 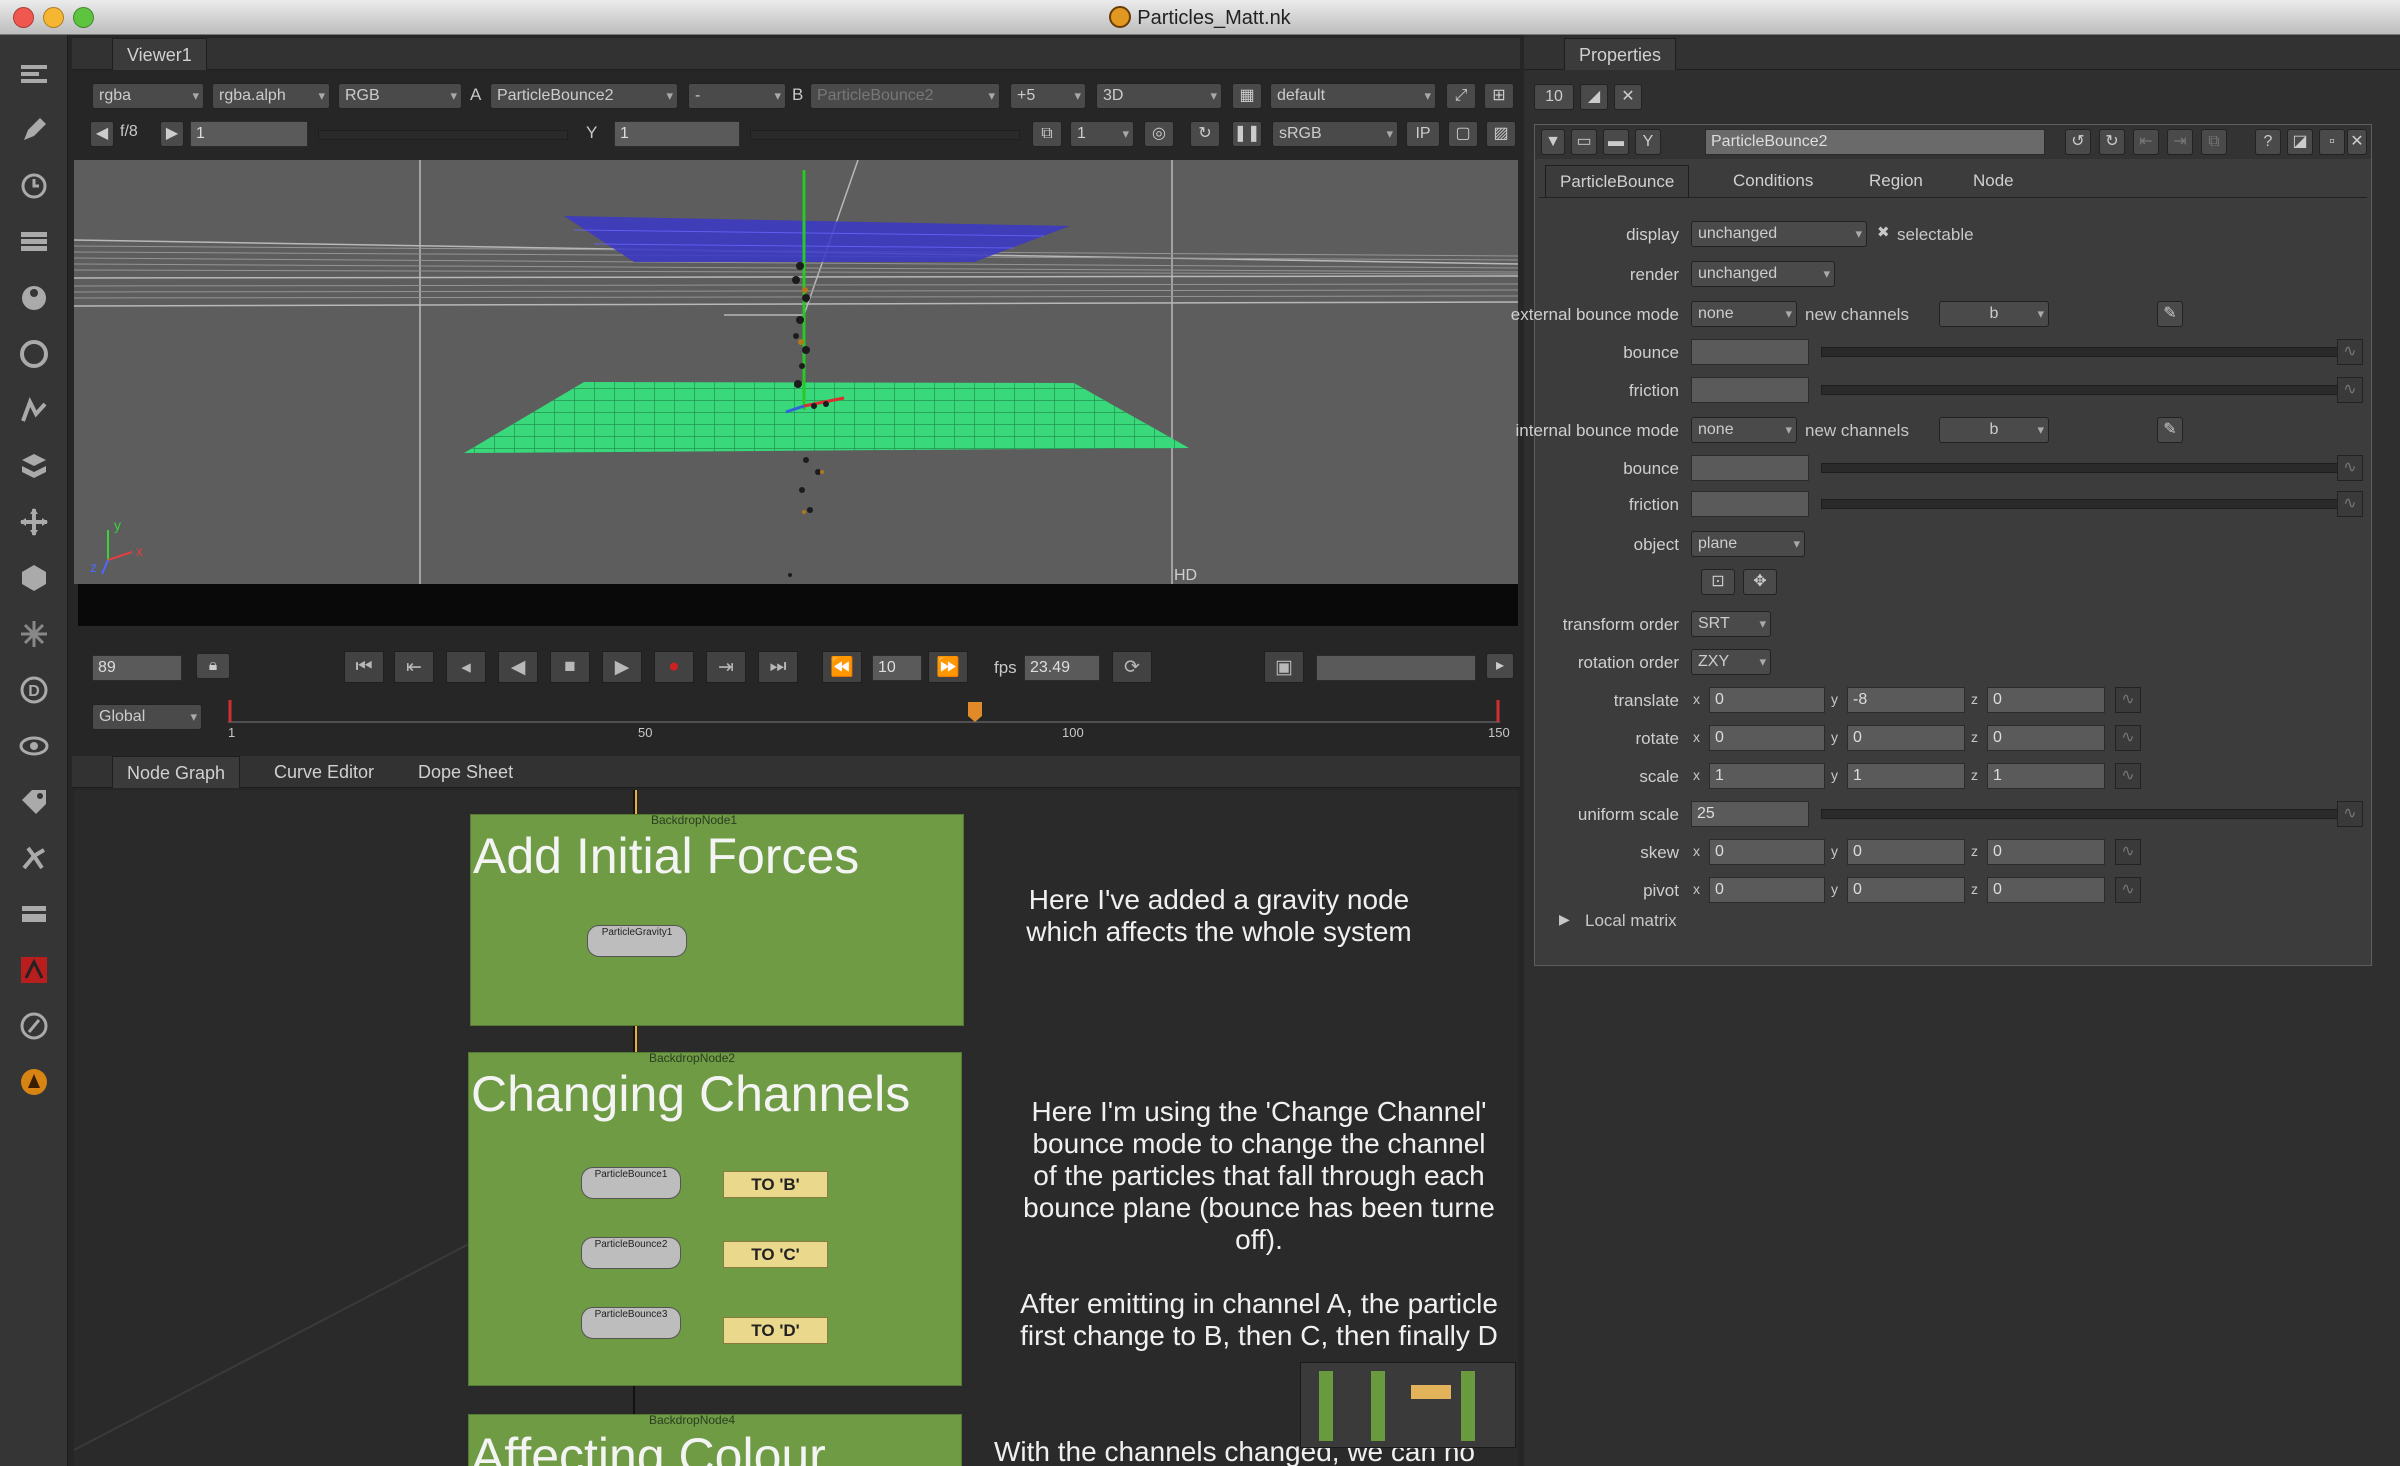 I want to click on timeline-menu-icon: ▸, so click(x=1500, y=666).